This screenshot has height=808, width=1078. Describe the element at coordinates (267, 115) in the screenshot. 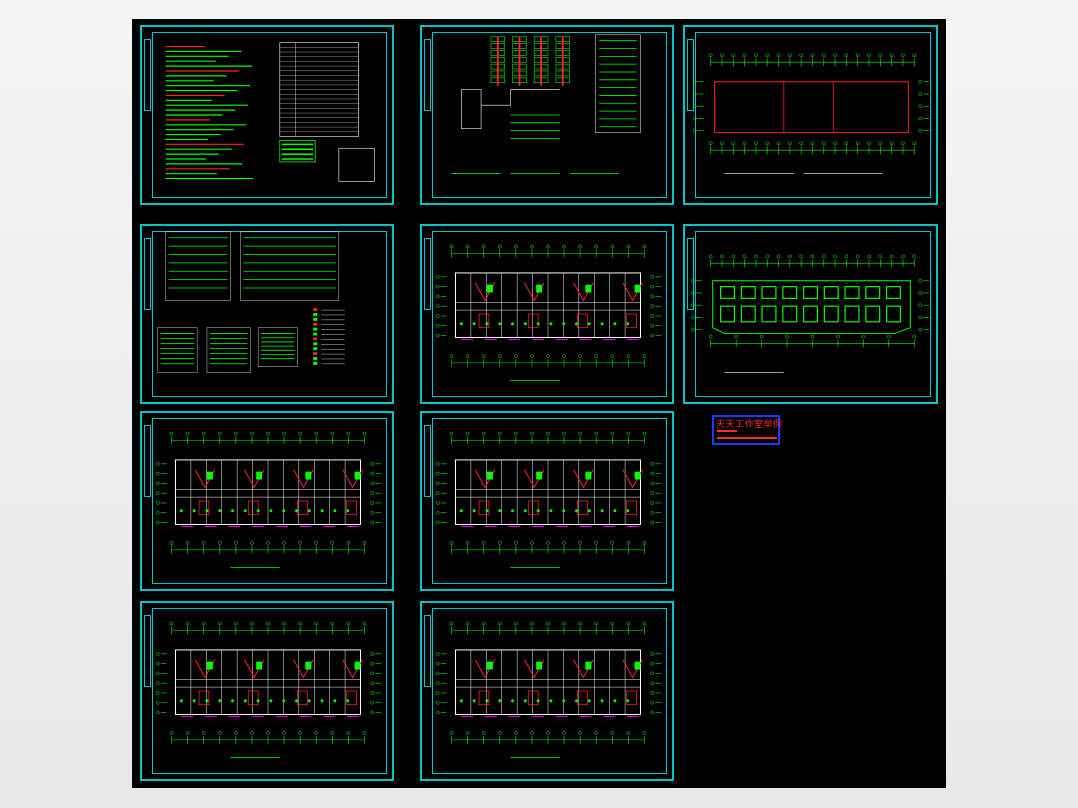

I see `sheet-design-notes` at that location.